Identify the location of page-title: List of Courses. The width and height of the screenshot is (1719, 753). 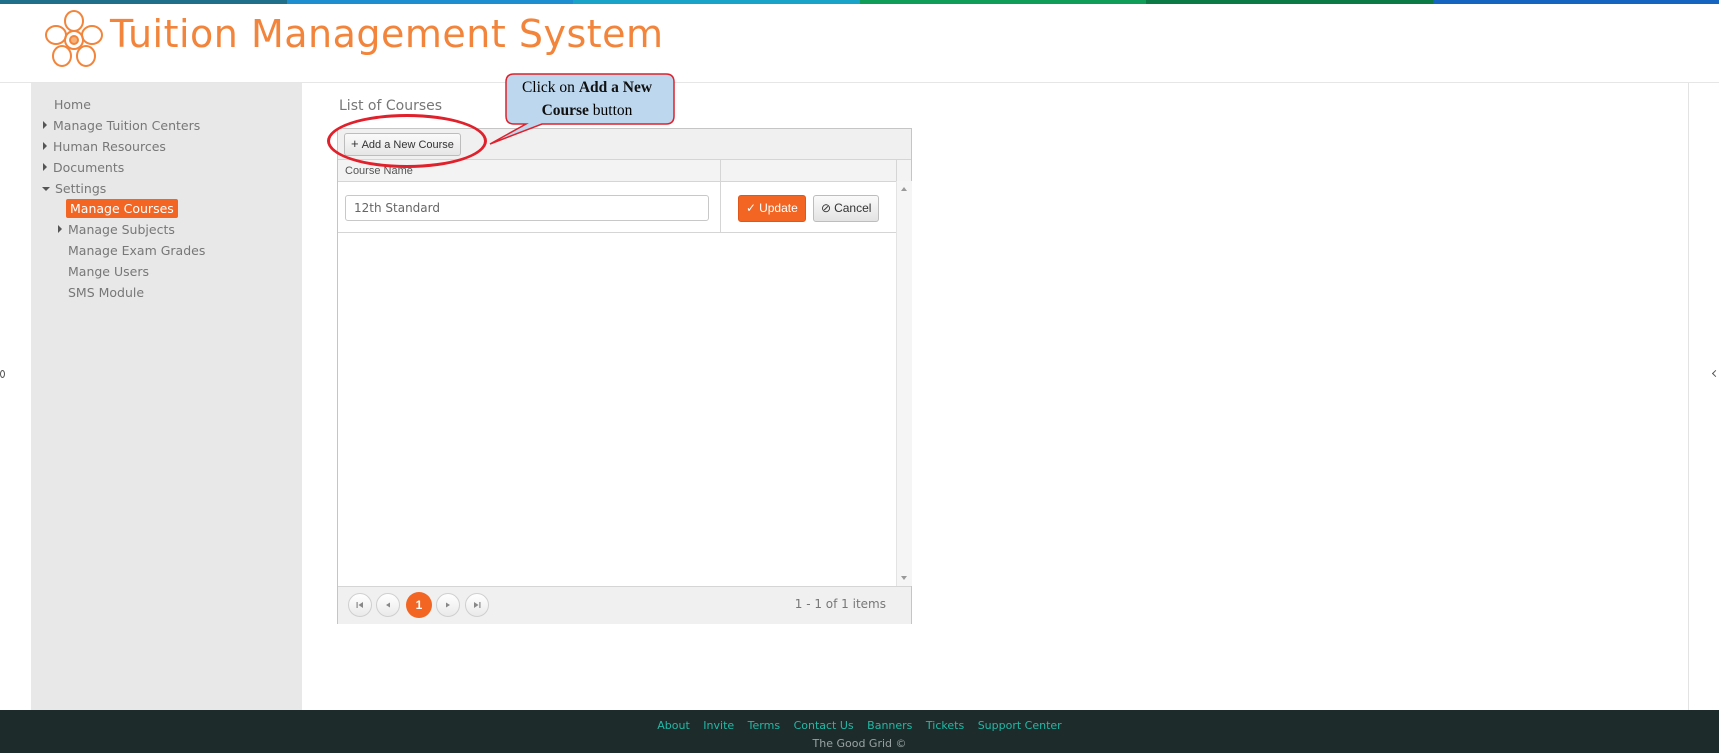
(391, 106).